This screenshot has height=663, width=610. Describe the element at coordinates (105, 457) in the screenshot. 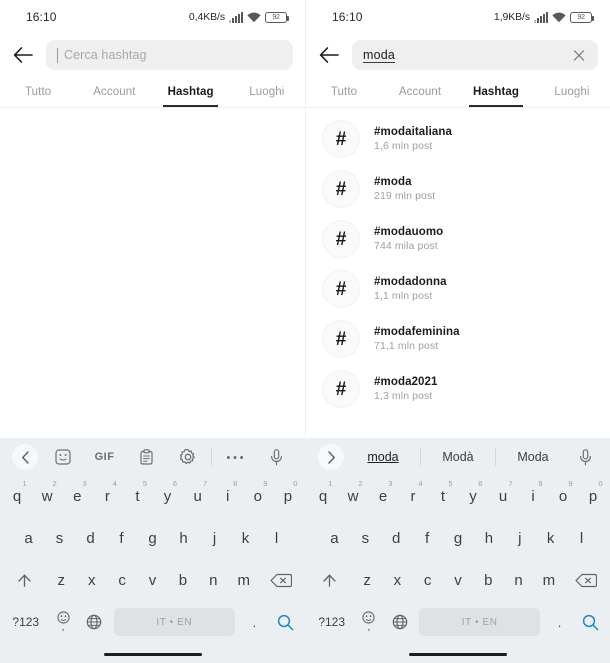

I see `gif-button: GIF` at that location.